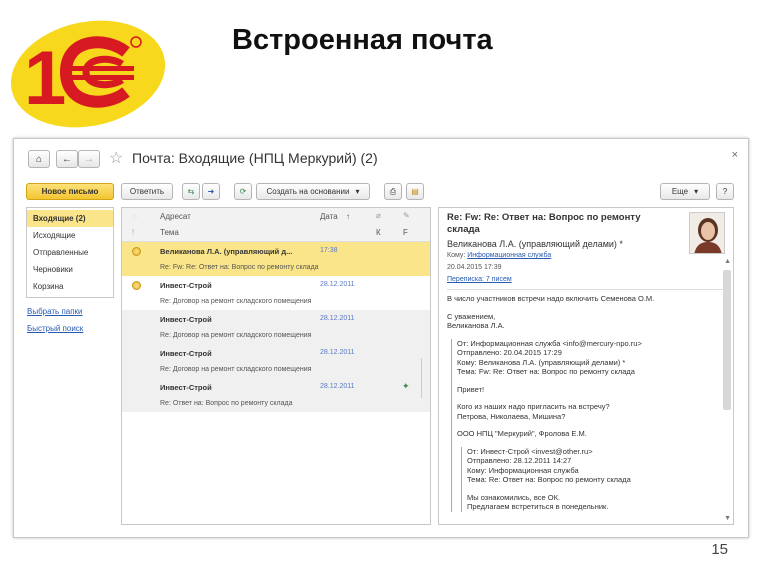 The width and height of the screenshot is (768, 576). What do you see at coordinates (276, 225) in the screenshot?
I see `list-header: ◌ Адресат Дата ↑ ⌀ ✎ ! Тема К F` at bounding box center [276, 225].